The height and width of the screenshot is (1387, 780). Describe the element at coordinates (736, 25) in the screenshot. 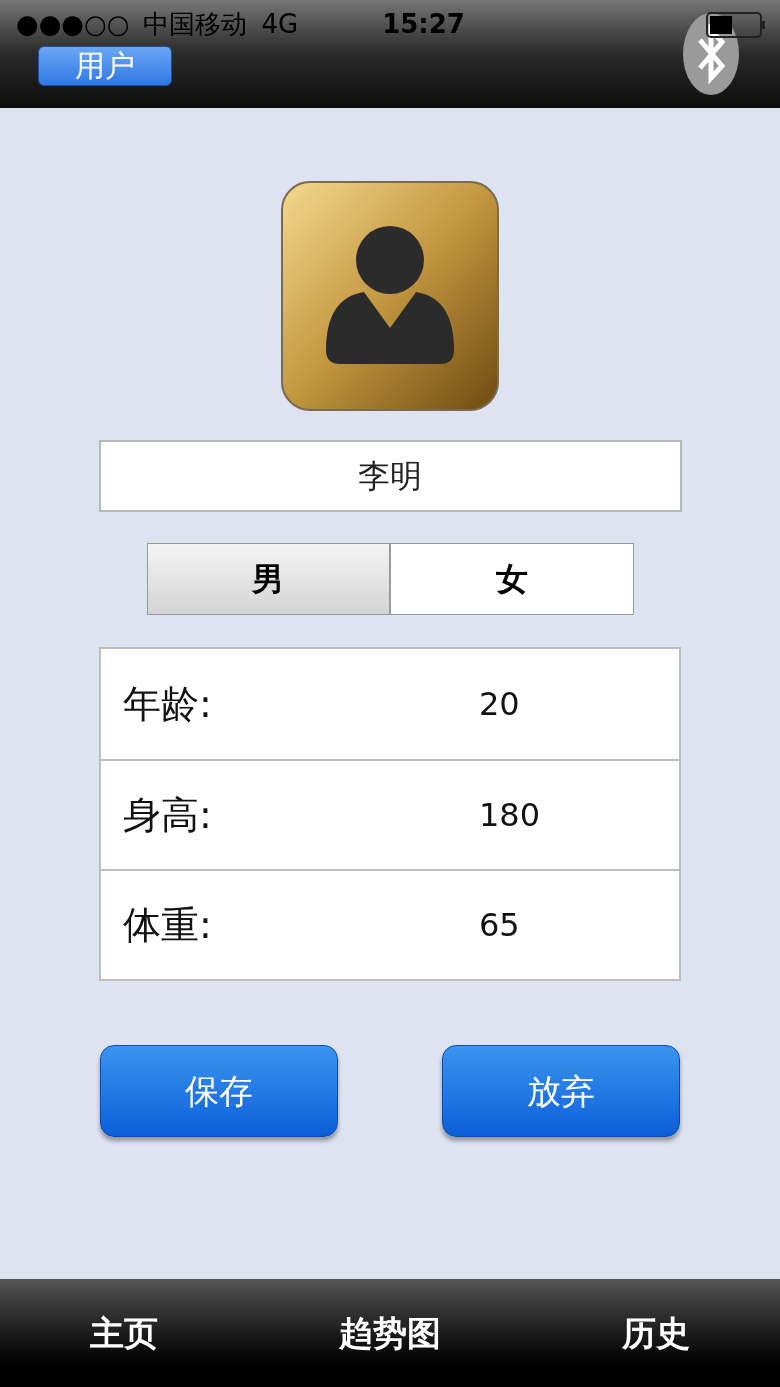

I see `battery-icon` at that location.